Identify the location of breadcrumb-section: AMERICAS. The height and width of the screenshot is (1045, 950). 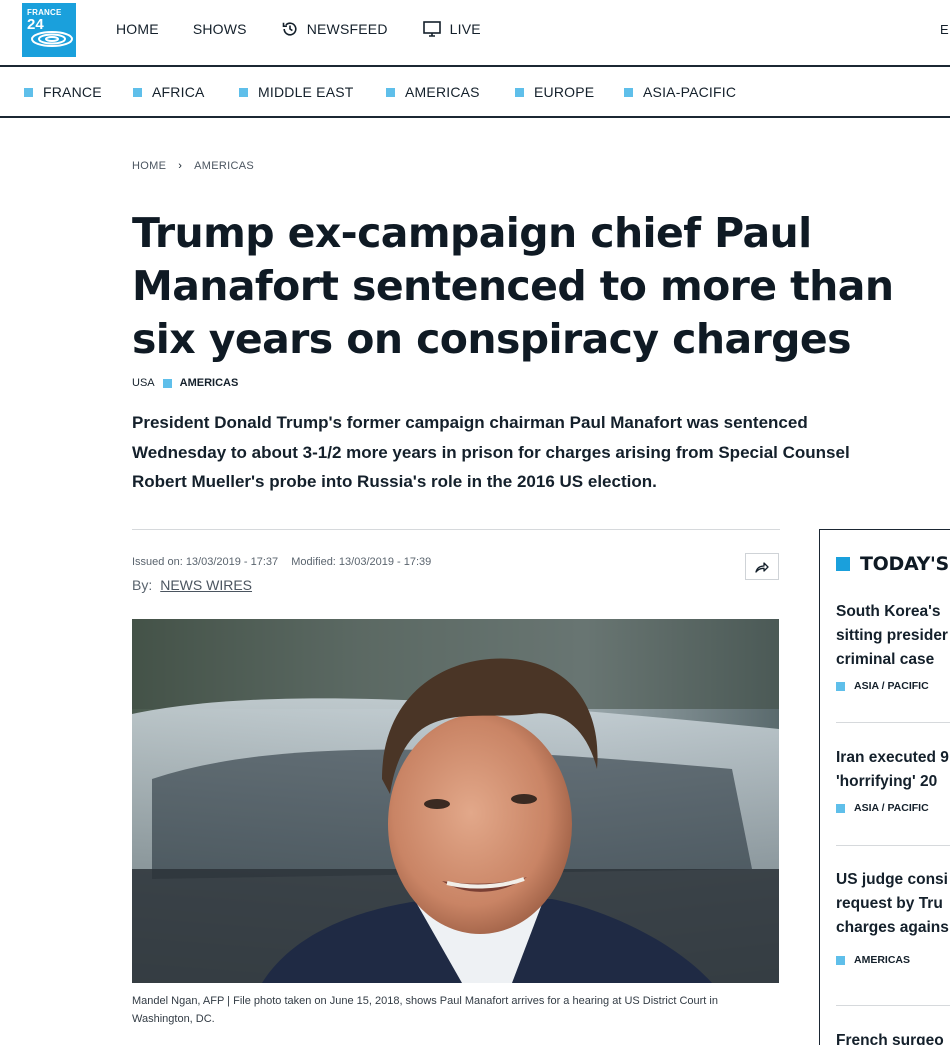
(224, 166).